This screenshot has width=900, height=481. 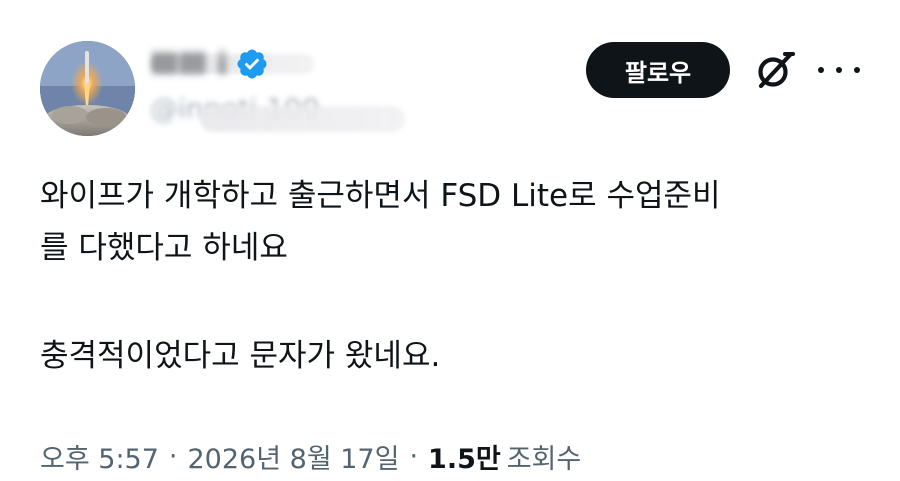 What do you see at coordinates (380, 196) in the screenshot?
I see `tweet-text-line: 와이프가 개학하고 출근하면서 FSD Lite로 수업준비` at bounding box center [380, 196].